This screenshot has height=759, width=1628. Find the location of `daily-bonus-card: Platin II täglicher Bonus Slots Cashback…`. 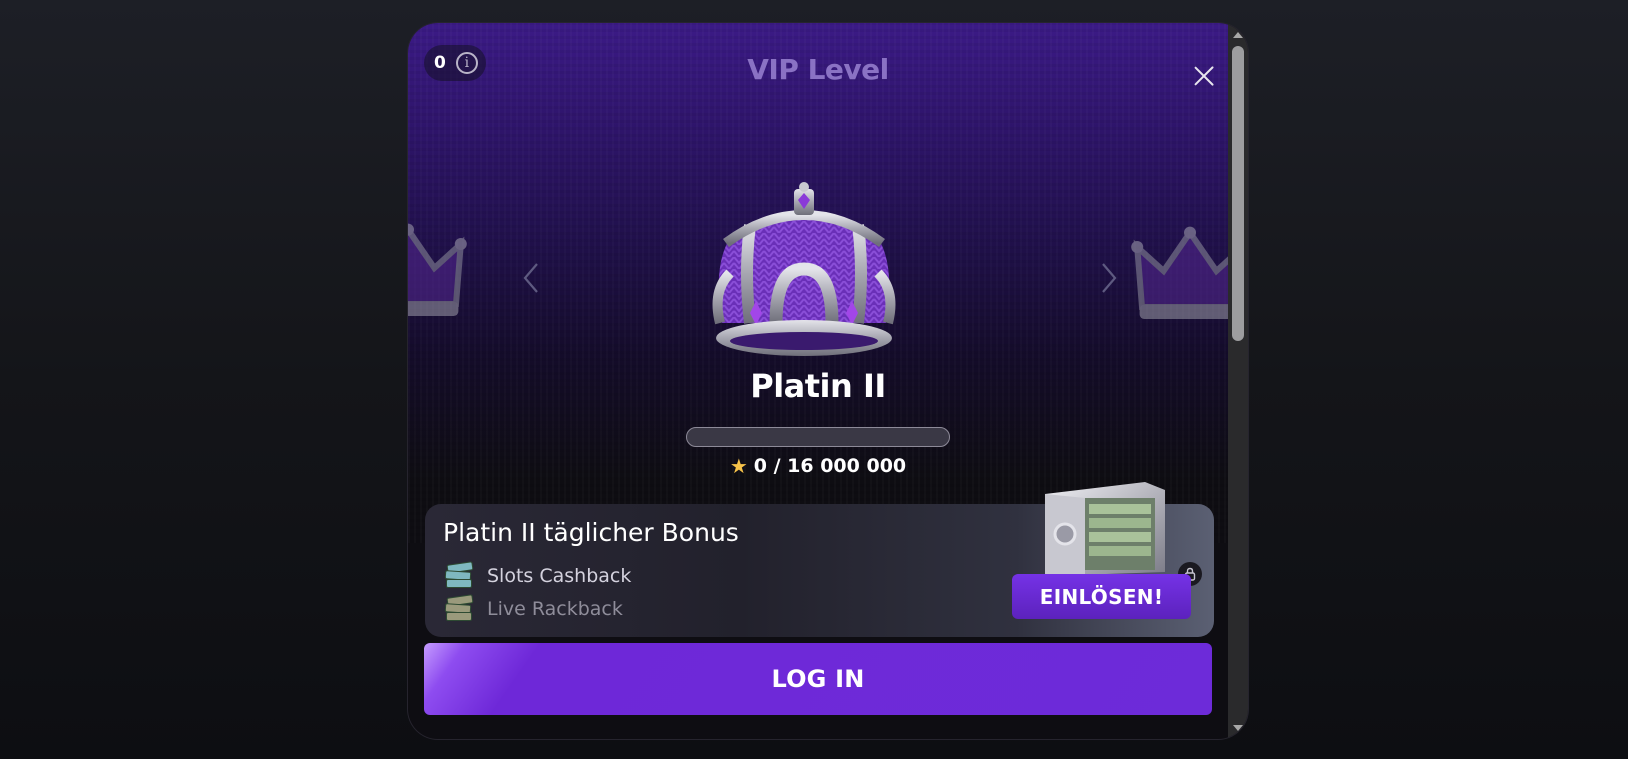

daily-bonus-card: Platin II täglicher Bonus Slots Cashback… is located at coordinates (819, 559).